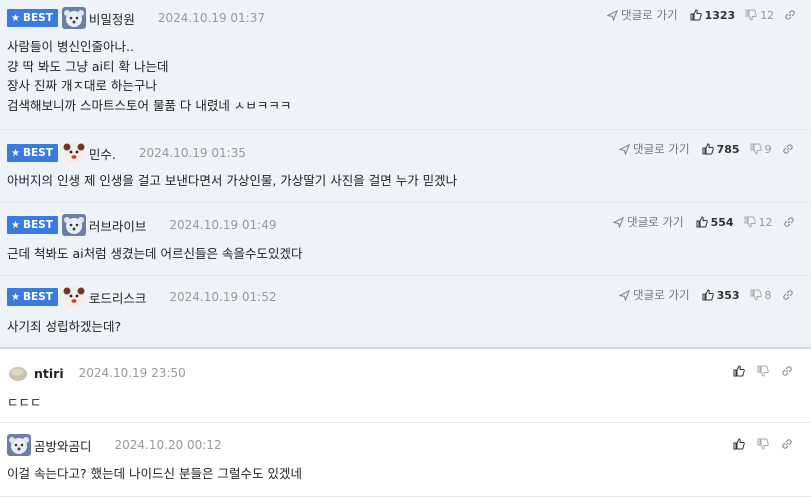 The width and height of the screenshot is (811, 497). I want to click on comment-header: ★ BEST 비밀정원 2024.10.19 01:37, so click(136, 18).